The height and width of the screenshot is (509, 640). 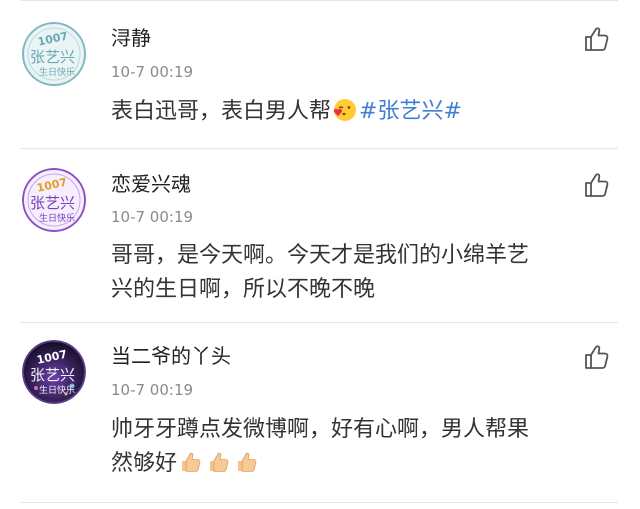 I want to click on comment-text-body: 表白迅哥，表白男人帮, so click(x=221, y=111).